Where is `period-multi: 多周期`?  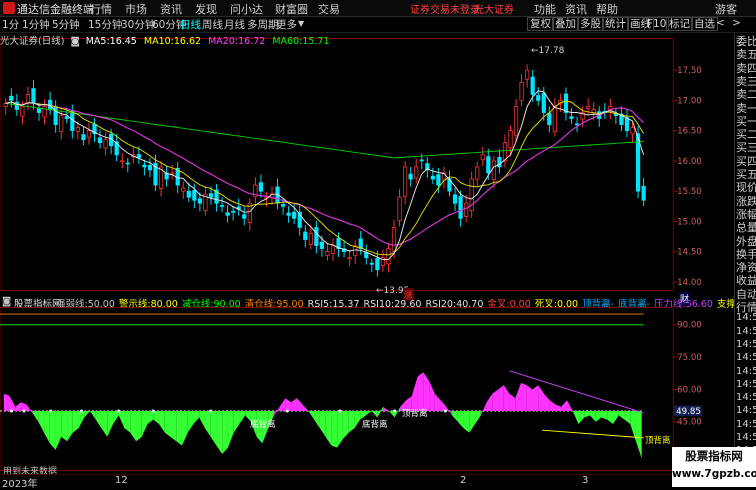 period-multi: 多周期 is located at coordinates (263, 24).